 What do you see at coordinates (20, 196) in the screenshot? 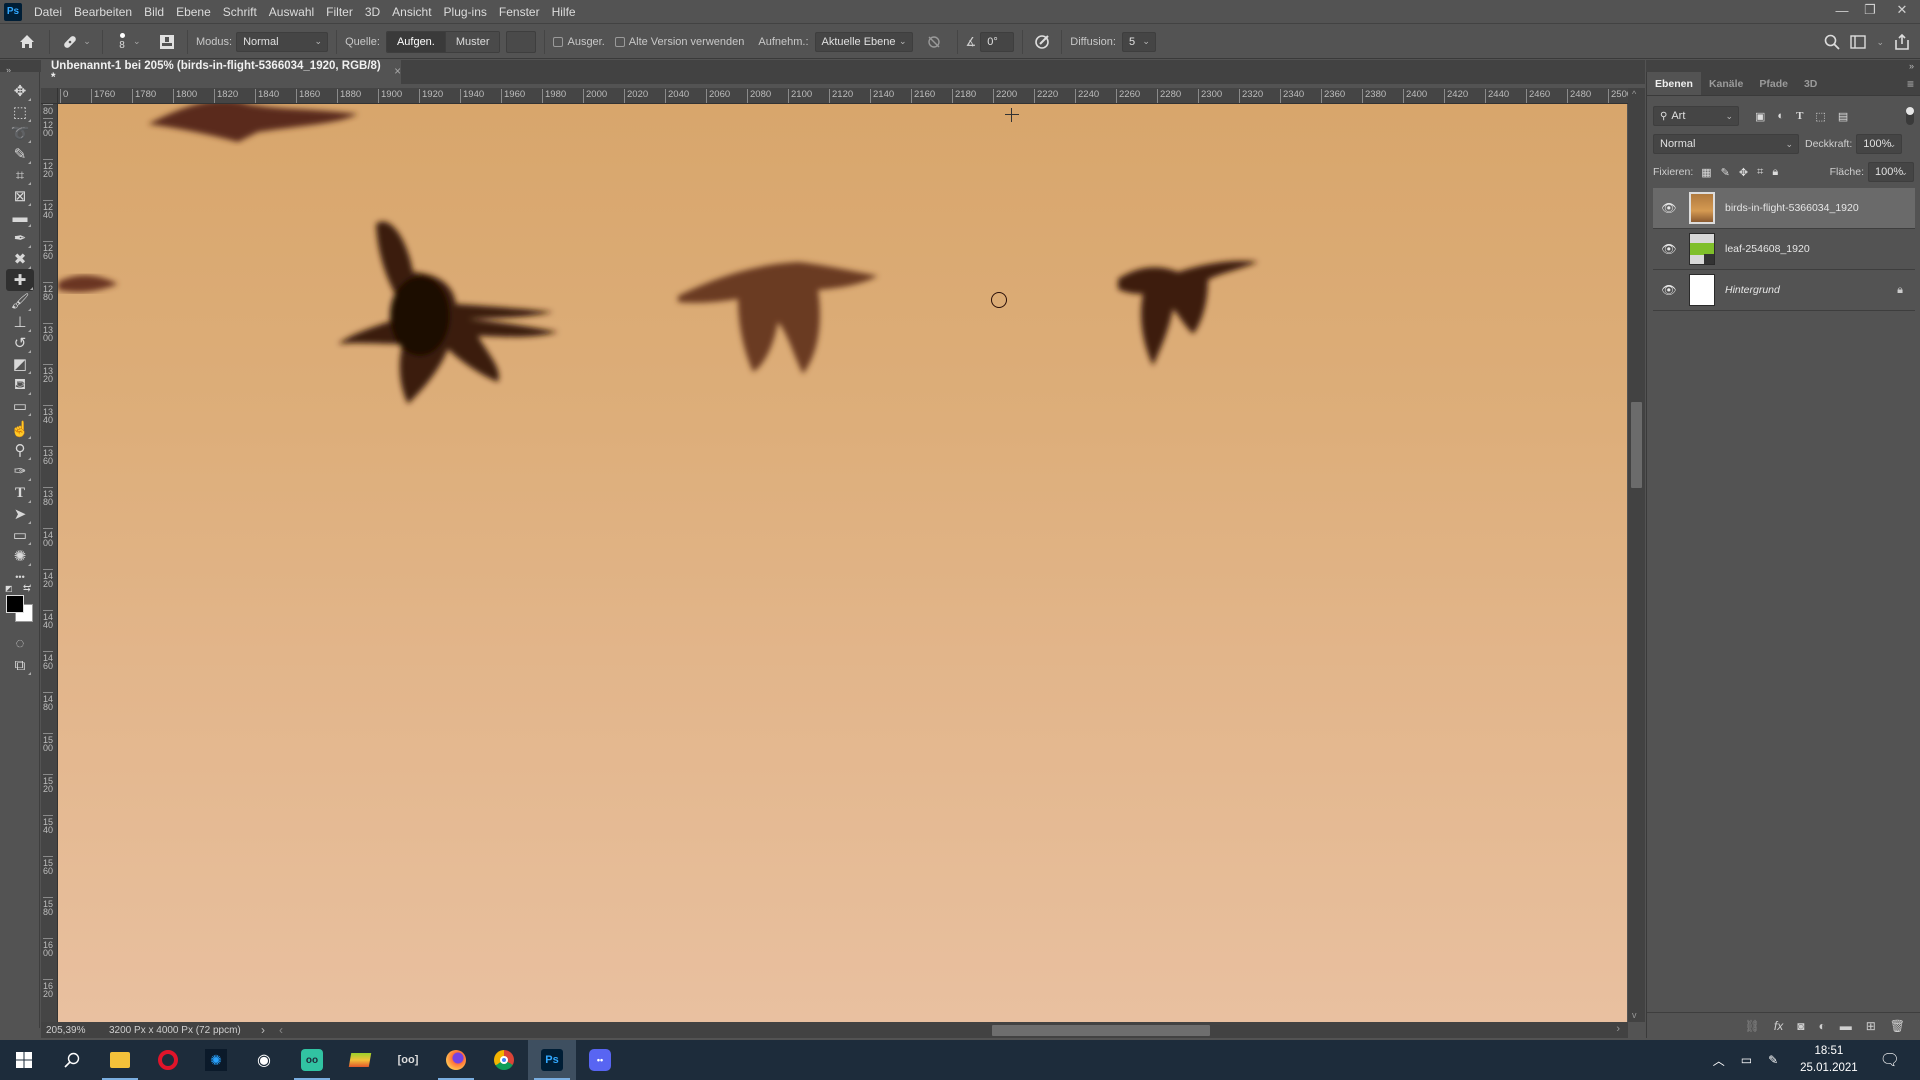
I see `frame-tool: ⊠` at bounding box center [20, 196].